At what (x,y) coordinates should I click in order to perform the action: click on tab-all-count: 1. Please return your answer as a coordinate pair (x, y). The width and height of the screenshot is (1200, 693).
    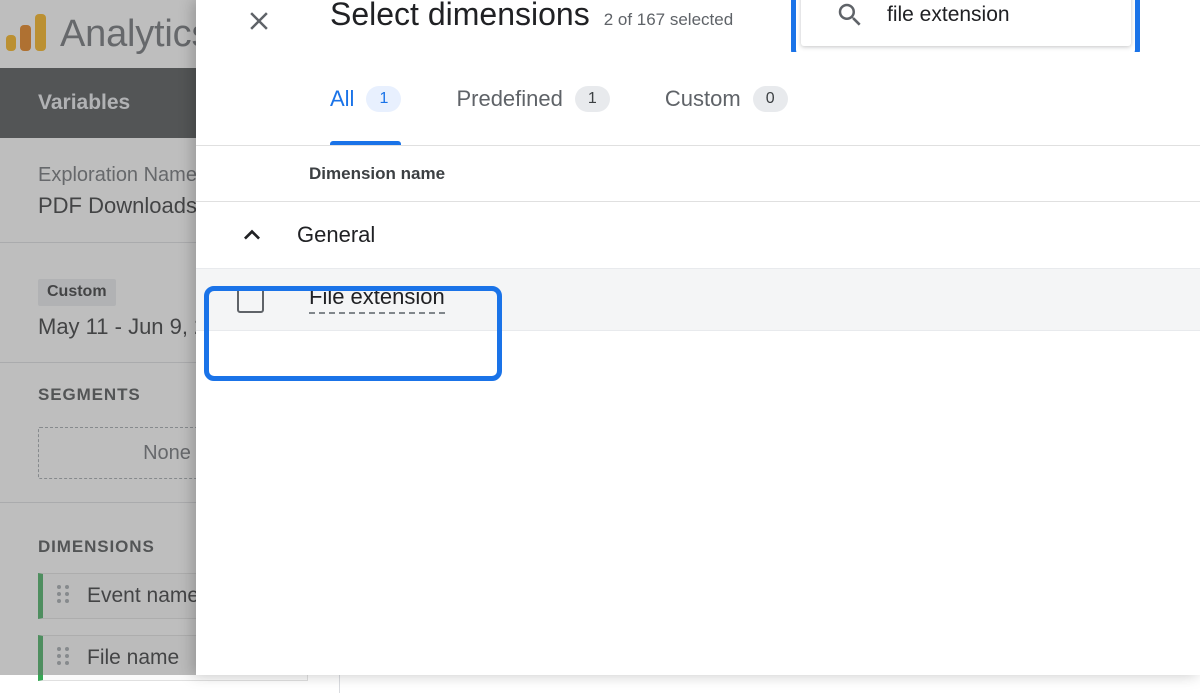
    Looking at the image, I should click on (384, 99).